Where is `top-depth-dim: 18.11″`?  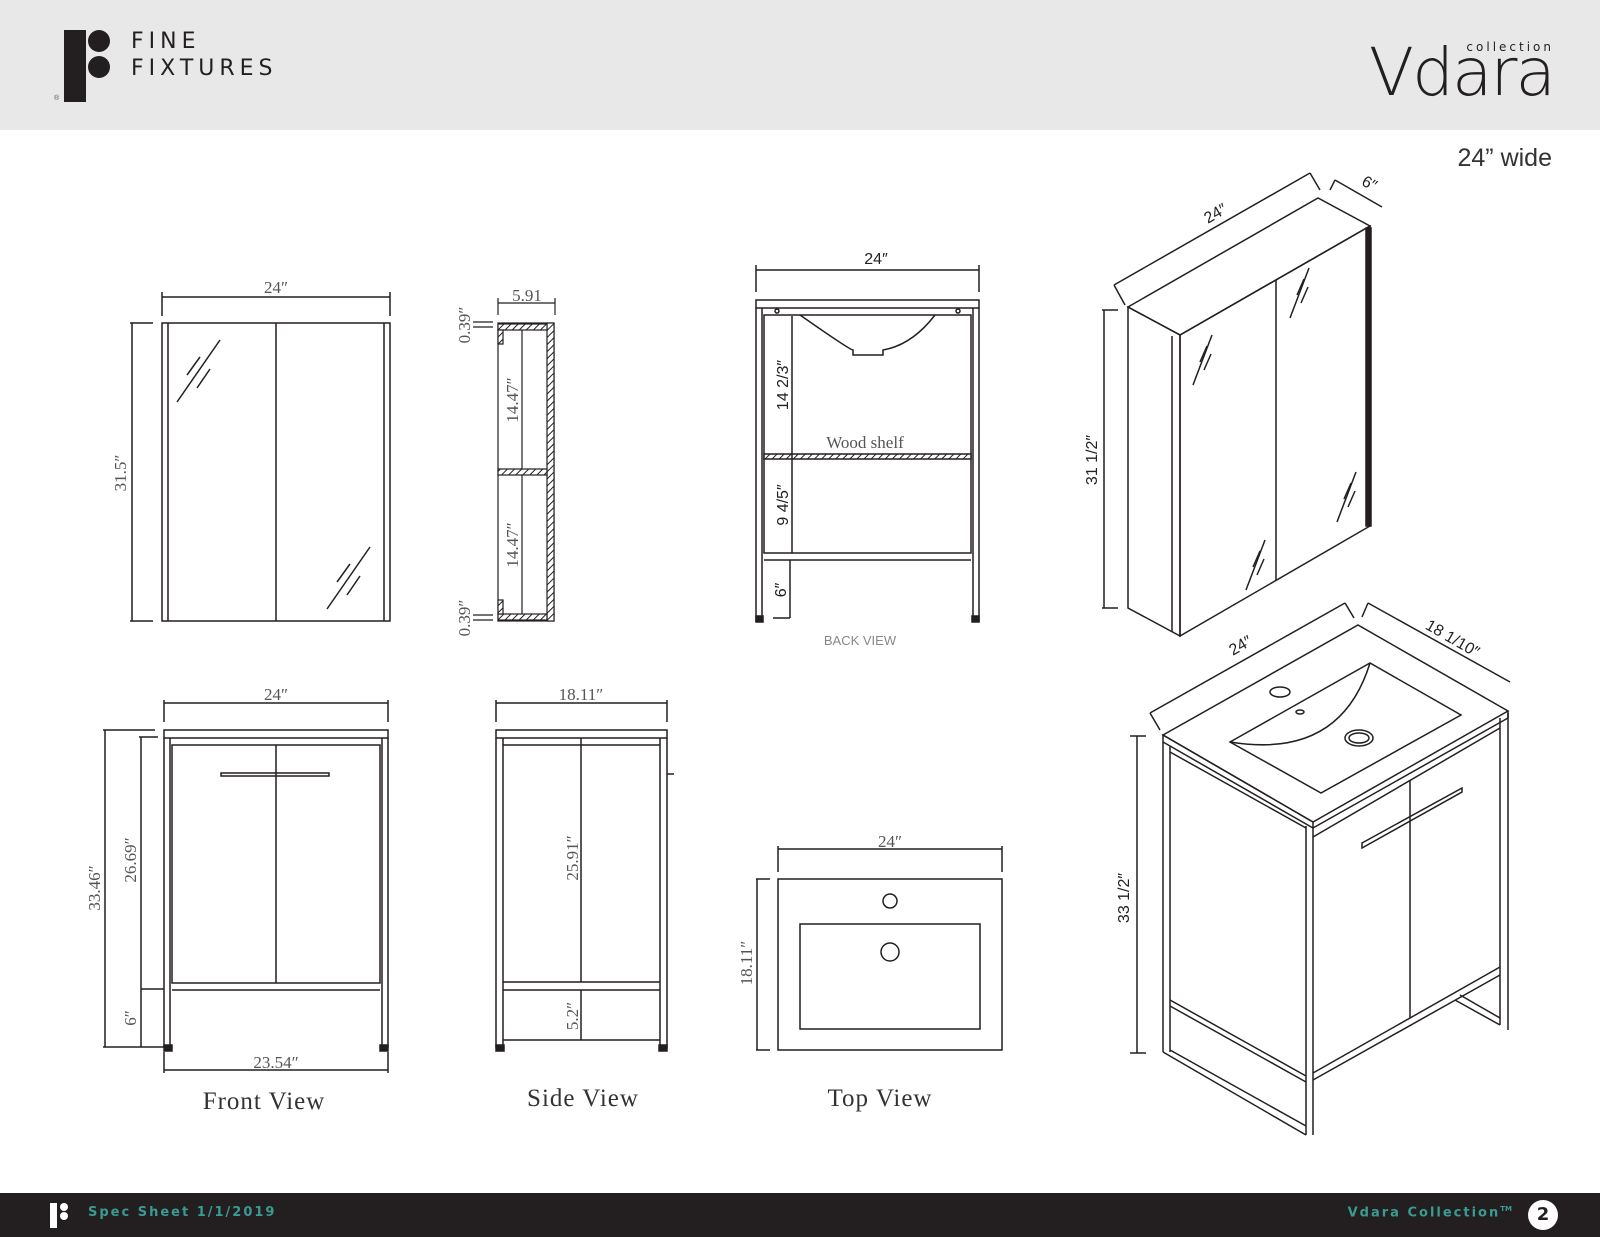
top-depth-dim: 18.11″ is located at coordinates (746, 963).